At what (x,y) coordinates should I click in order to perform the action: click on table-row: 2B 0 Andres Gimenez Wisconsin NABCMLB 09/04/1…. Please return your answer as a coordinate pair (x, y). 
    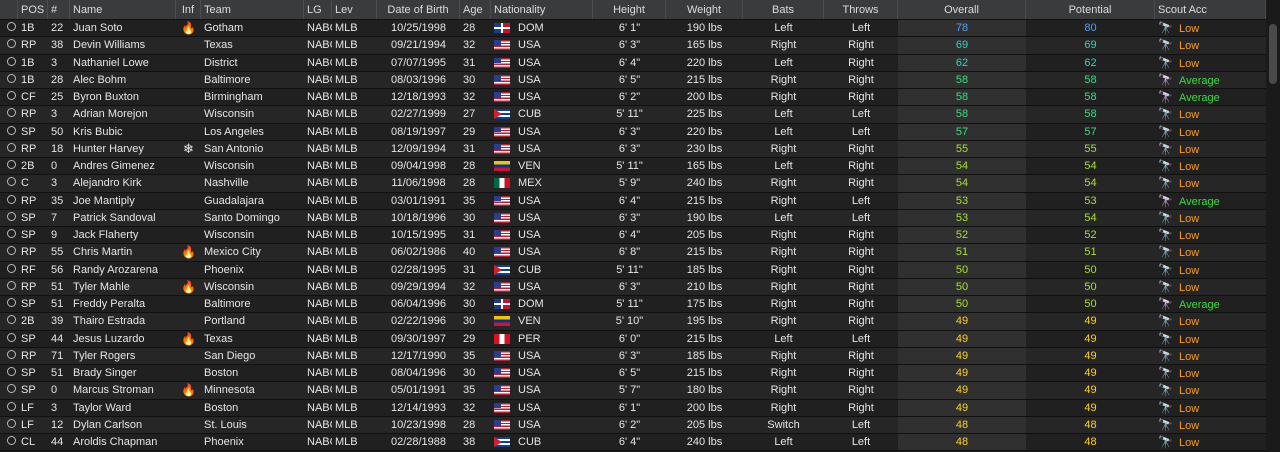
    Looking at the image, I should click on (633, 167).